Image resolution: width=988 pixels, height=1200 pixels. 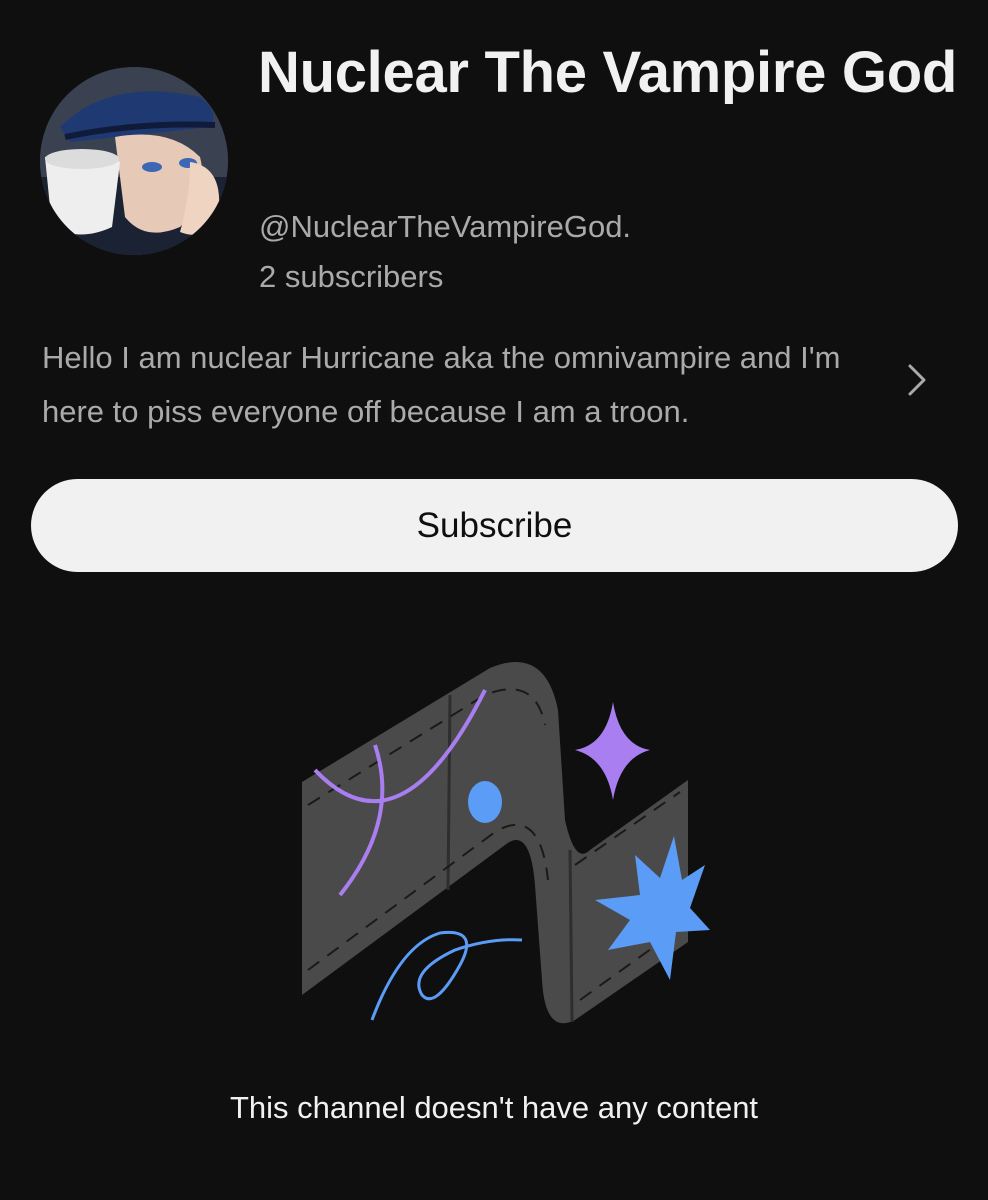 I want to click on empty-state-message: This channel doesn't have any content, so click(x=494, y=1107).